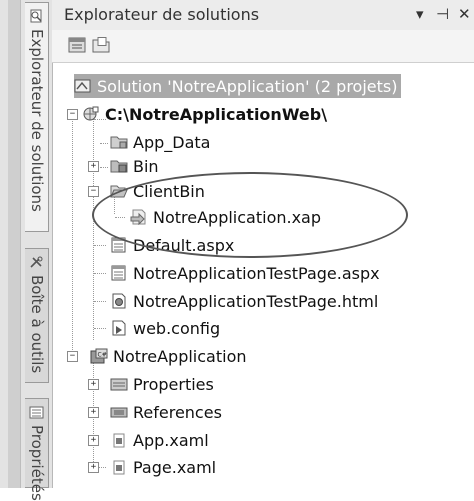  I want to click on panel-toolbar, so click(263, 46).